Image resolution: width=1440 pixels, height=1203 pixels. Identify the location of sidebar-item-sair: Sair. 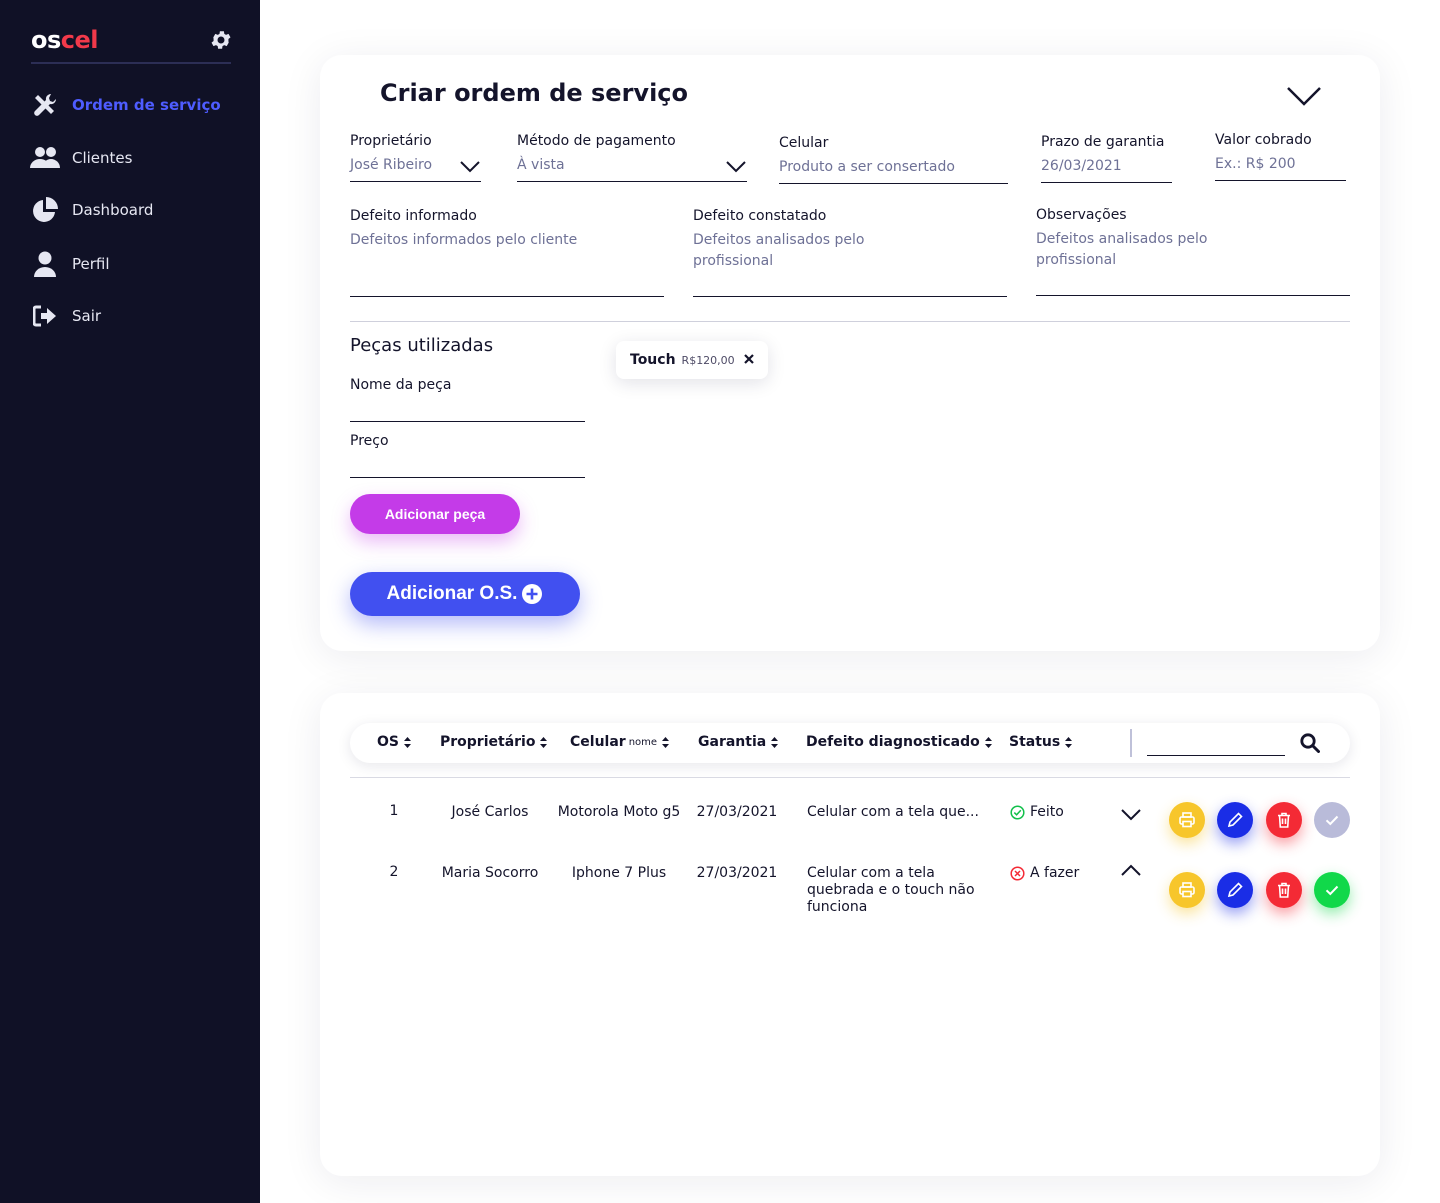
(135, 316).